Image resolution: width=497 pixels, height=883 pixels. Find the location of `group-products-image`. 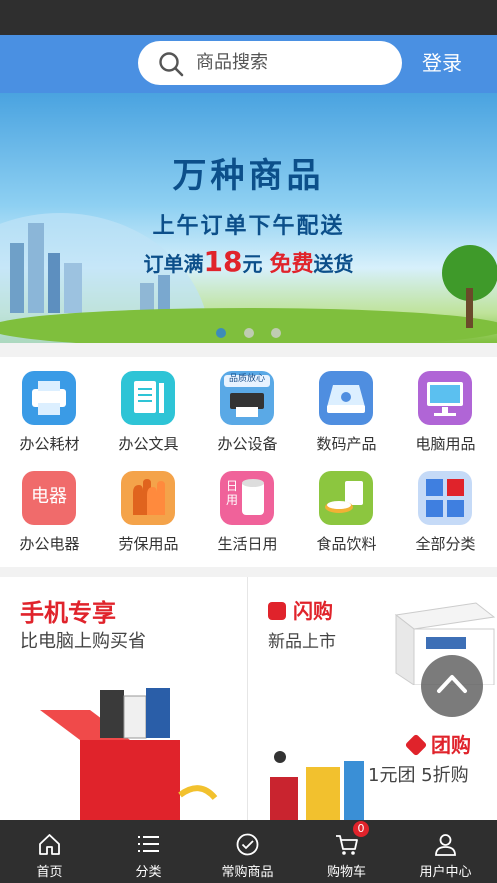

group-products-image is located at coordinates (317, 786).